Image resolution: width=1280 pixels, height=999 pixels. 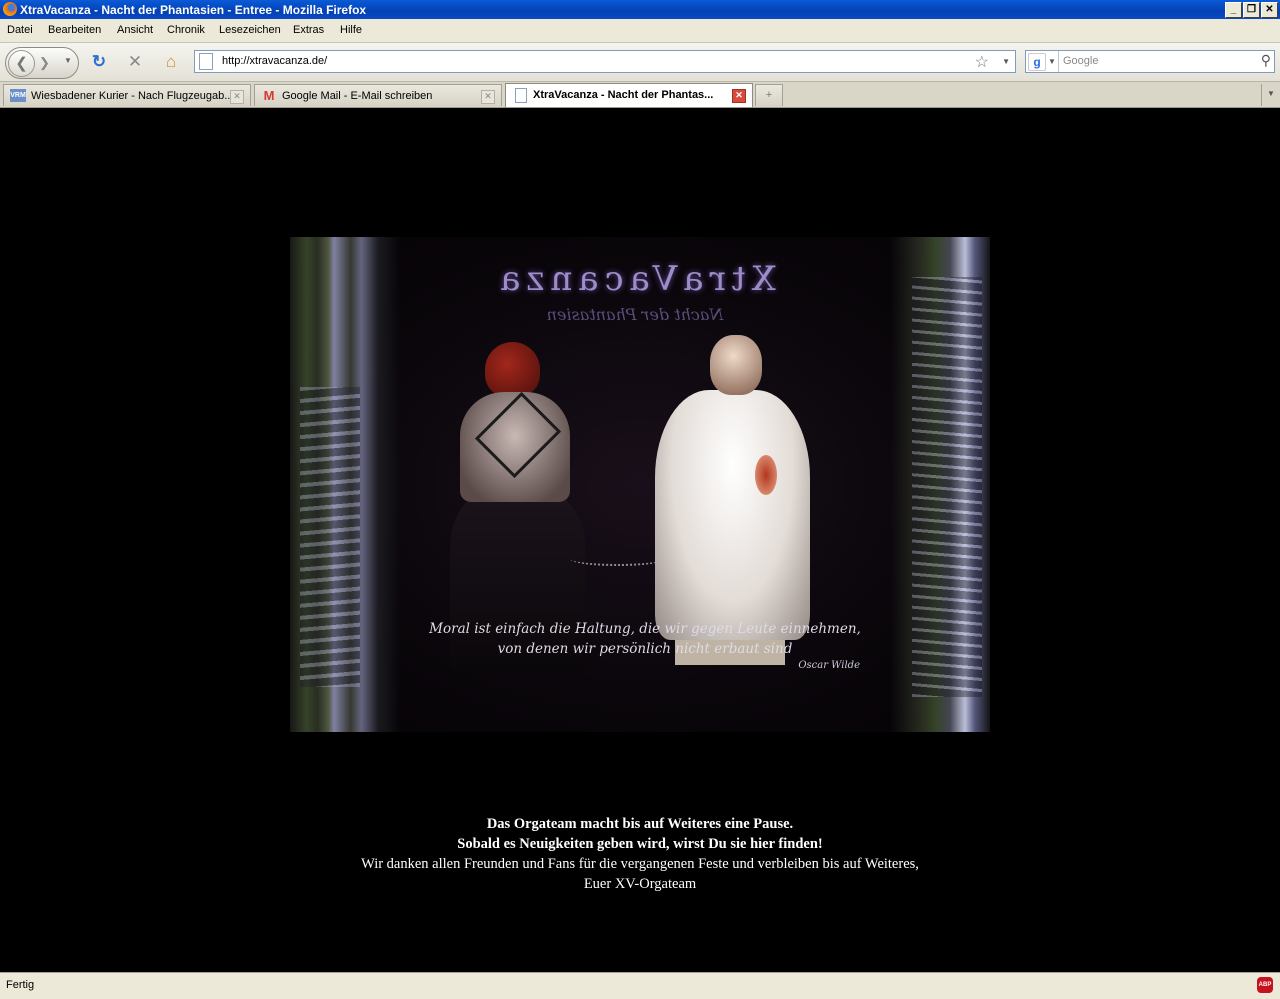 What do you see at coordinates (345, 484) in the screenshot?
I see `stone-pillar-left` at bounding box center [345, 484].